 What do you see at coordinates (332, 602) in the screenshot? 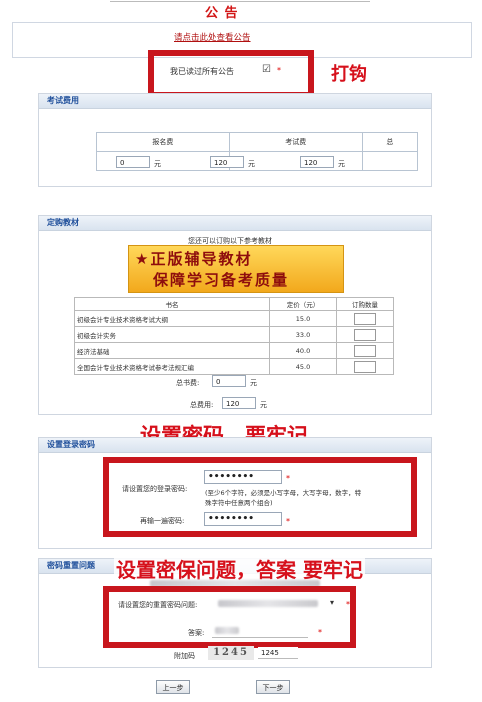
I see `chevron-down-icon: ▾` at bounding box center [332, 602].